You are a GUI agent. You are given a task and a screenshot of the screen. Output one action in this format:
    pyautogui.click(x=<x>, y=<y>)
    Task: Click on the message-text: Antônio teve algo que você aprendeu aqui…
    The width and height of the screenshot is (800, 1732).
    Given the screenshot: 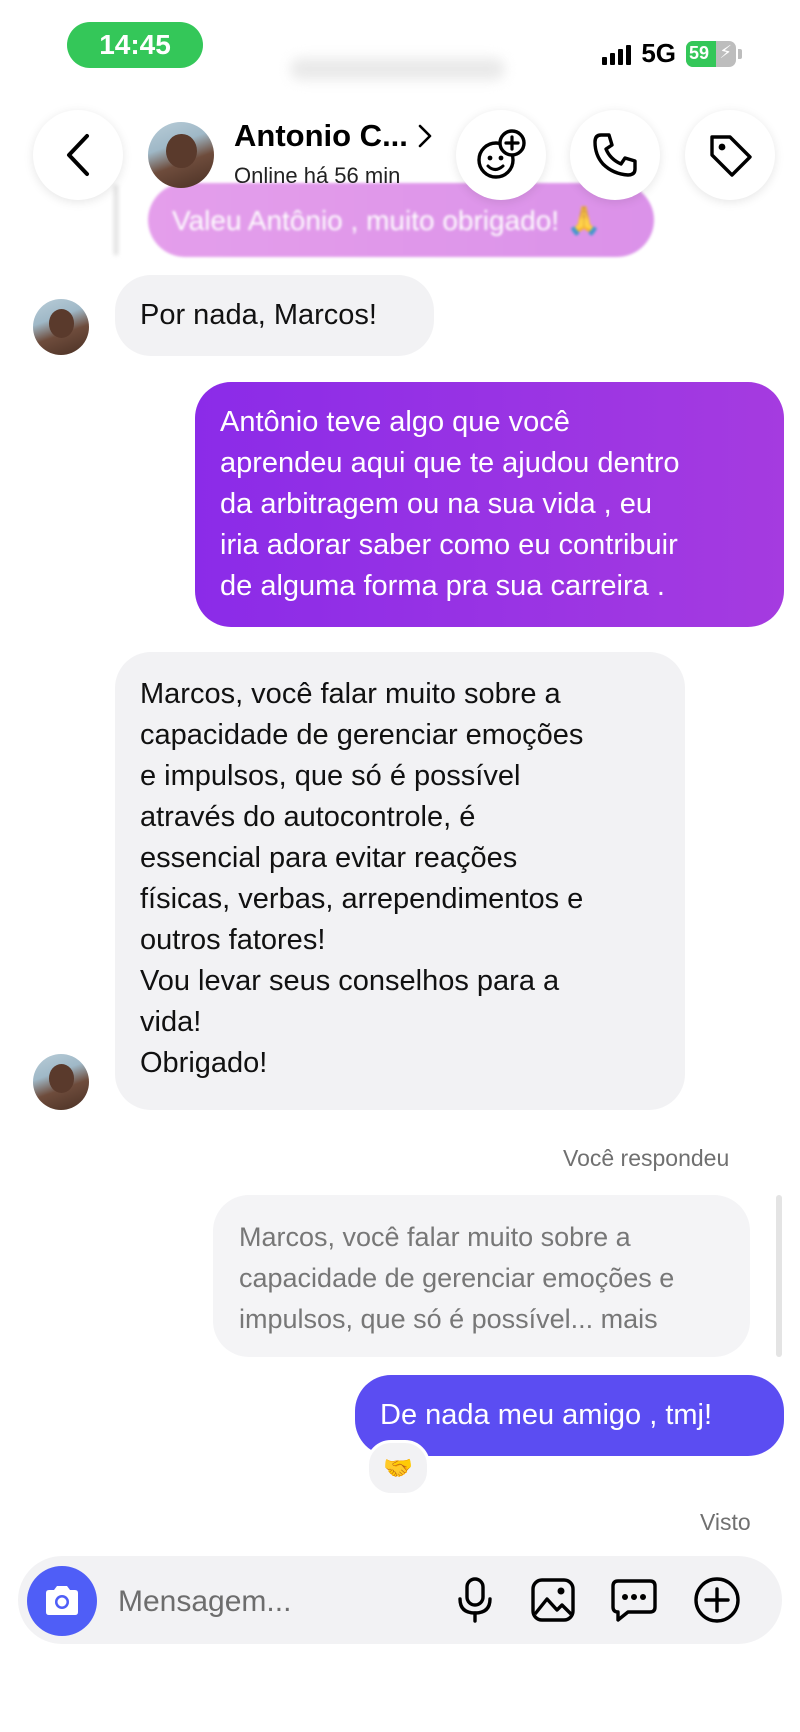 What is the action you would take?
    pyautogui.click(x=450, y=504)
    